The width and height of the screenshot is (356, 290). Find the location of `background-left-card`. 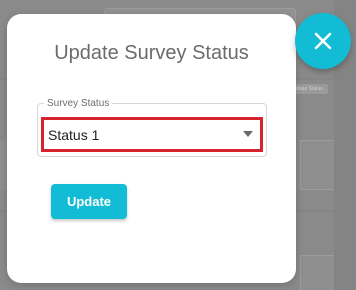

background-left-card is located at coordinates (3, 165).